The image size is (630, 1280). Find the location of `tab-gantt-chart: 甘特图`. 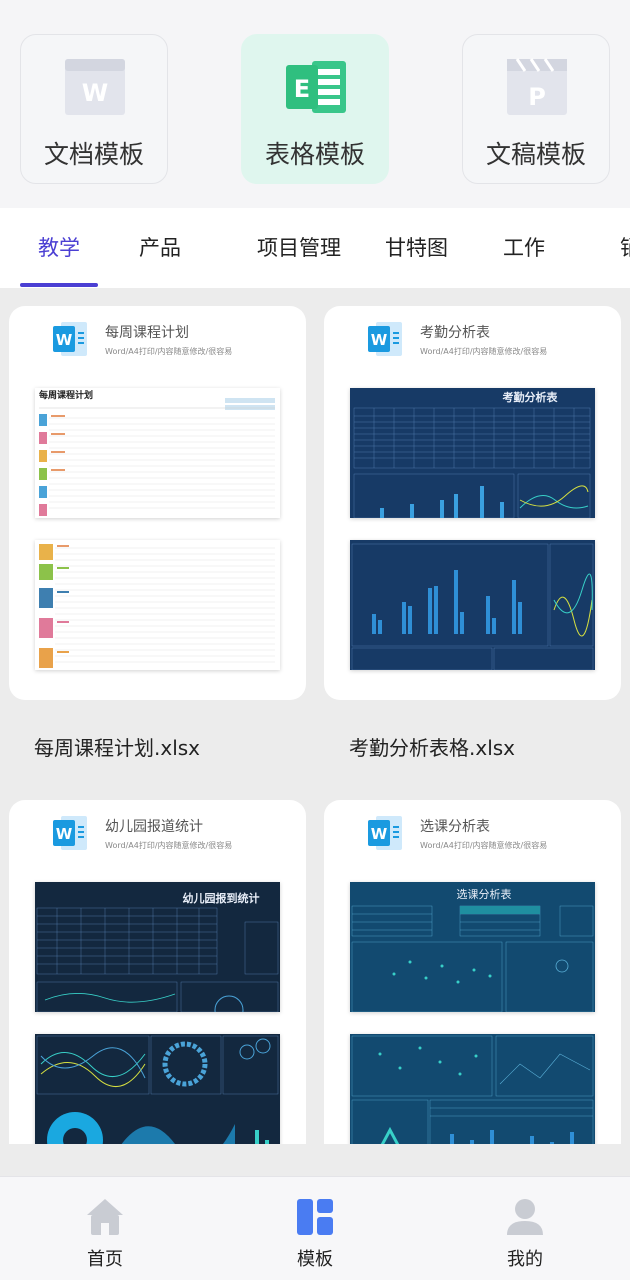

tab-gantt-chart: 甘特图 is located at coordinates (416, 247).